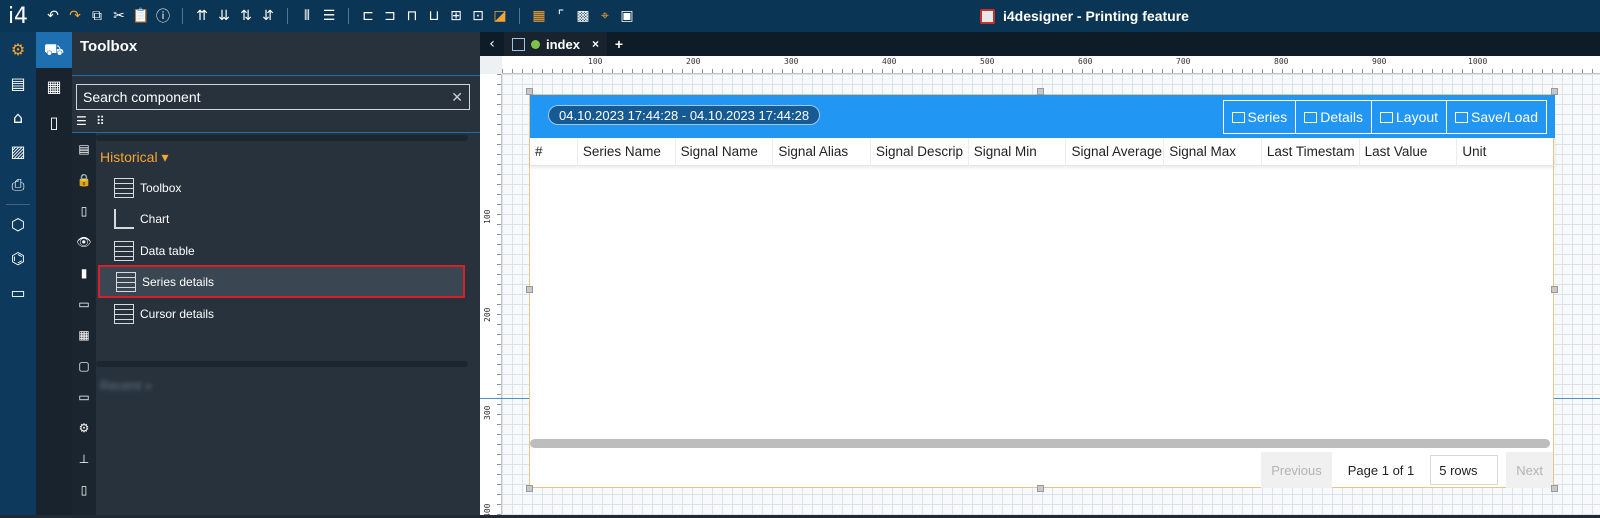 Image resolution: width=1600 pixels, height=518 pixels. I want to click on layout-icon: ▦, so click(54, 86).